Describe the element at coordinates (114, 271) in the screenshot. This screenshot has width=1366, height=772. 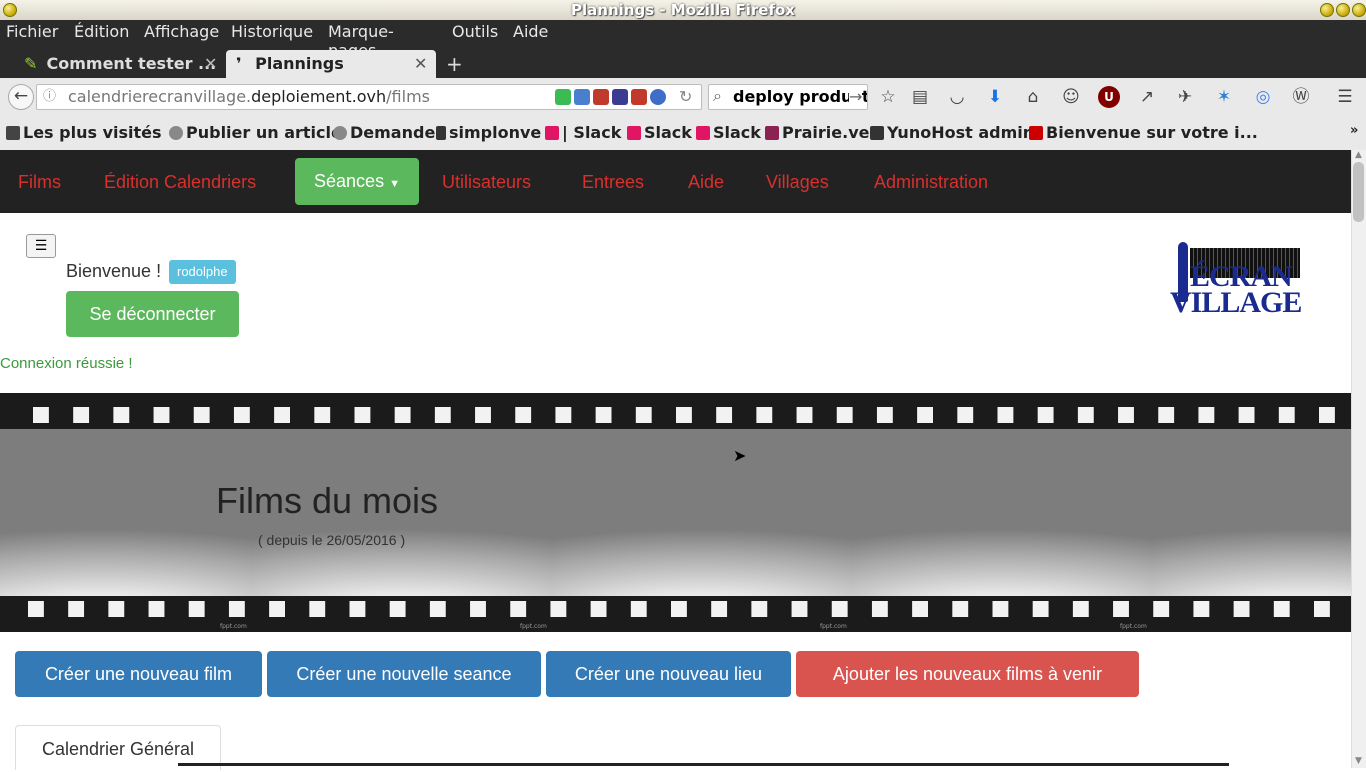
I see `welcome-text: Bienvenue !` at that location.